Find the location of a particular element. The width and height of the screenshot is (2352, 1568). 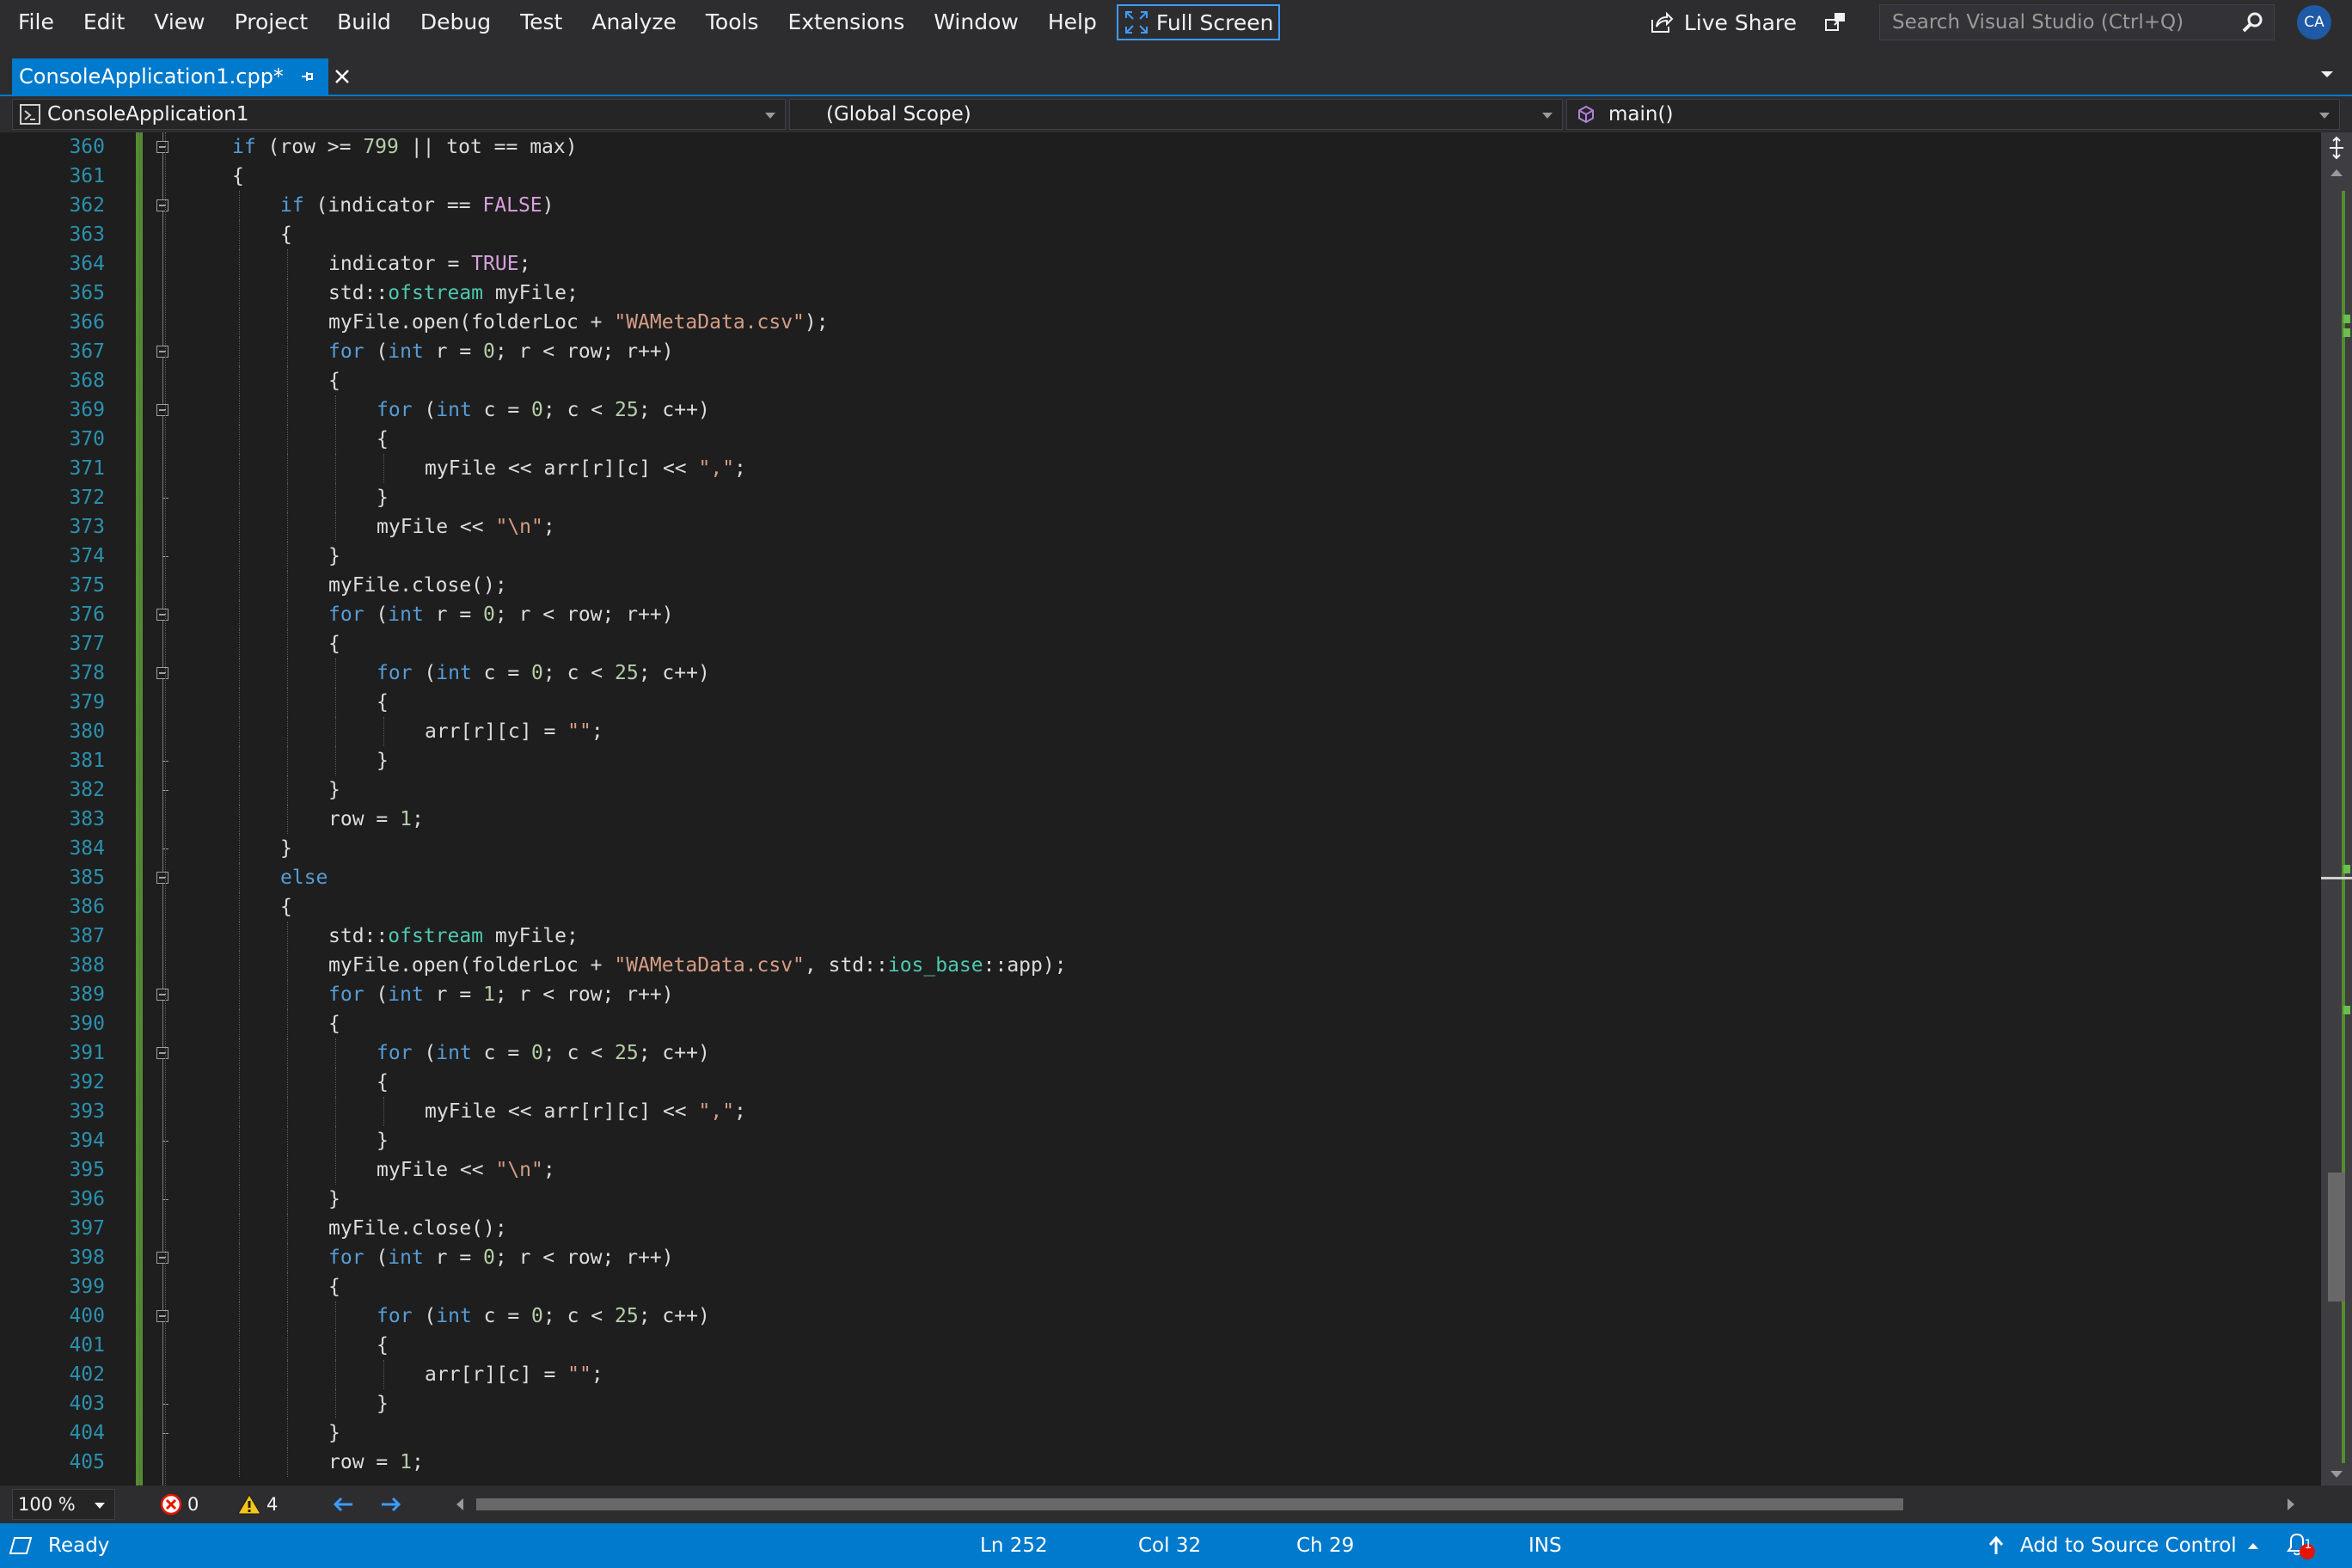

horizontal-scrollbar is located at coordinates (1375, 1504).